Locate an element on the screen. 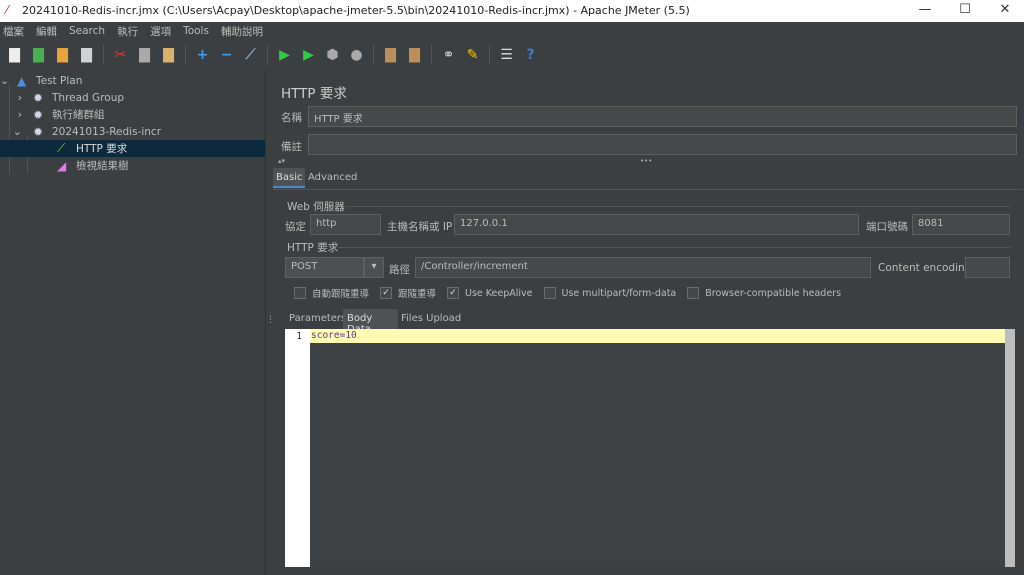 Image resolution: width=1024 pixels, height=575 pixels. checkbox-label: Use multipart/form-data is located at coordinates (619, 293).